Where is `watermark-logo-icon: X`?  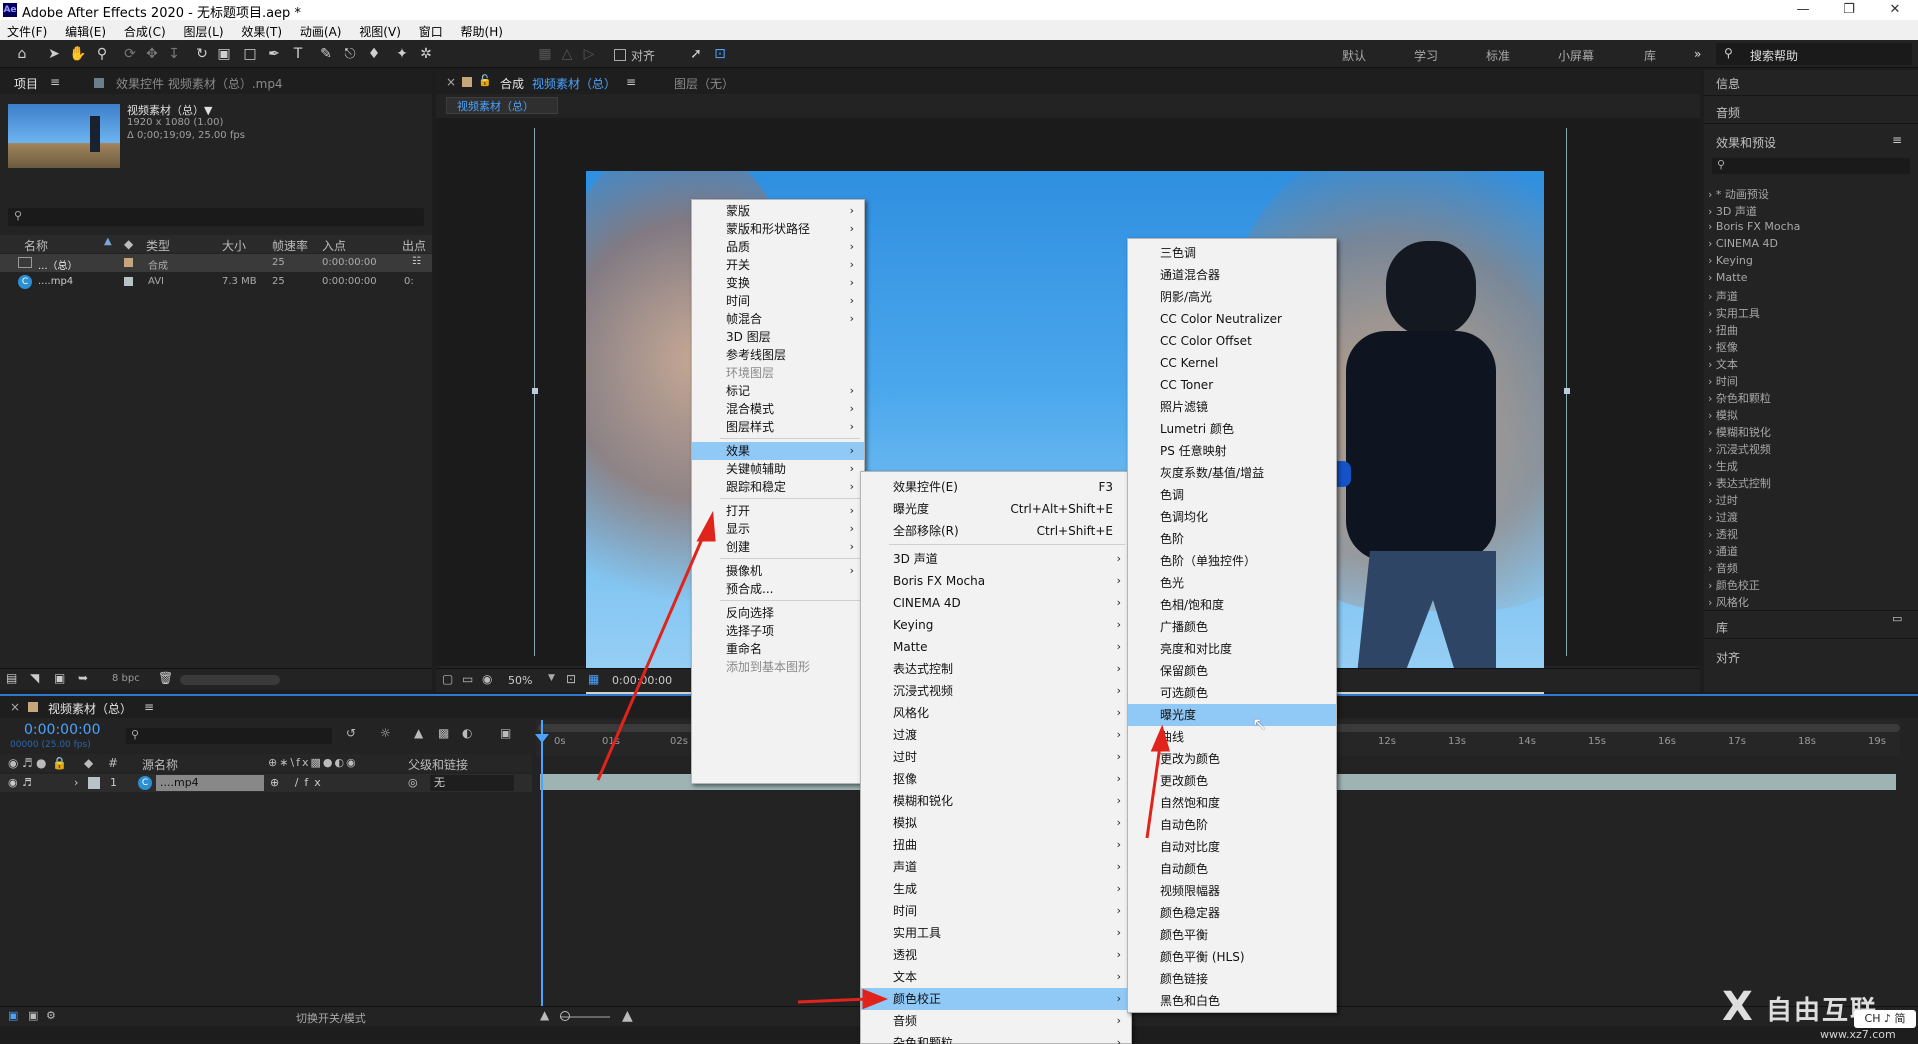
watermark-logo-icon: X is located at coordinates (1737, 1007).